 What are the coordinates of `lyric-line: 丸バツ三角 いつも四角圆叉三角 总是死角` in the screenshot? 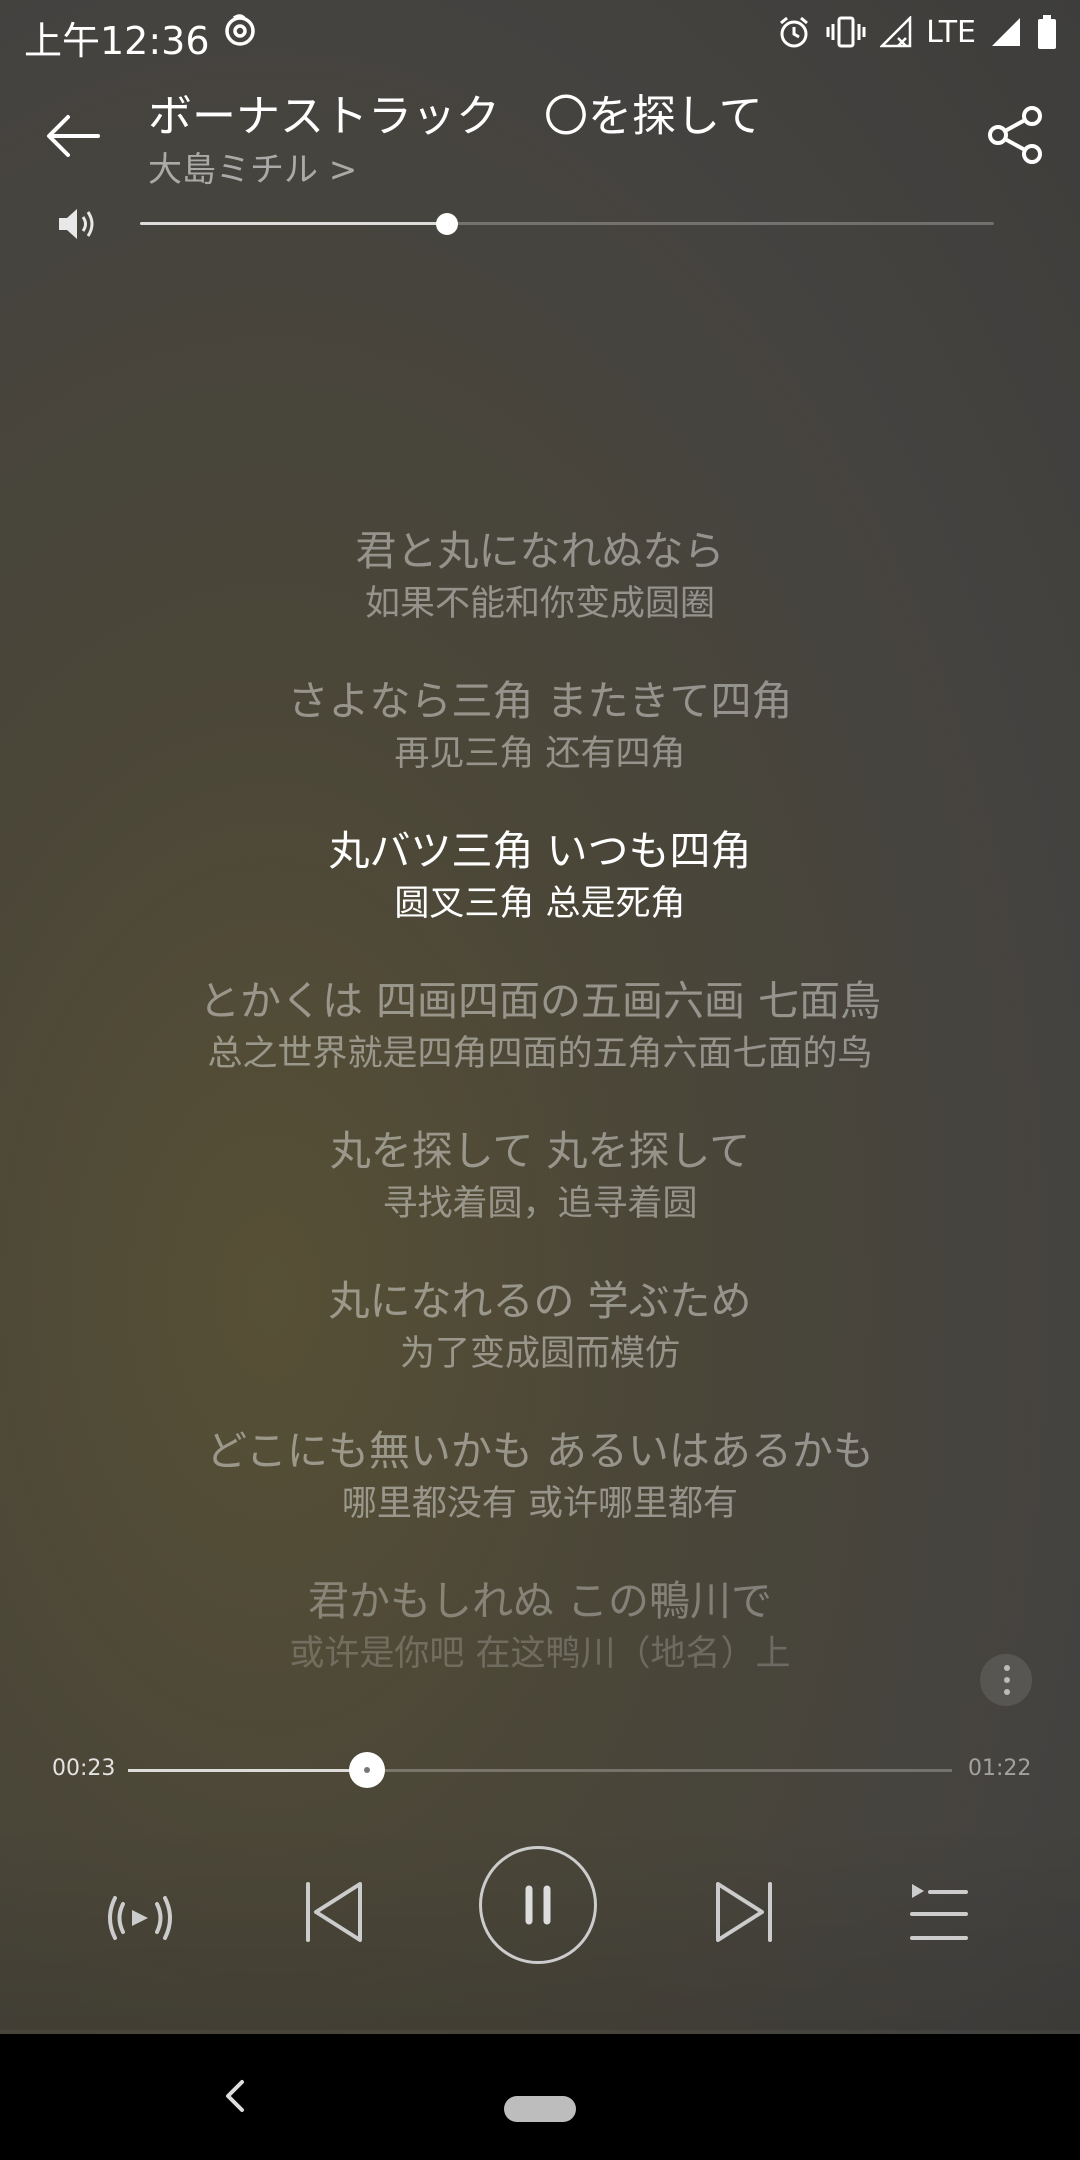 It's located at (540, 897).